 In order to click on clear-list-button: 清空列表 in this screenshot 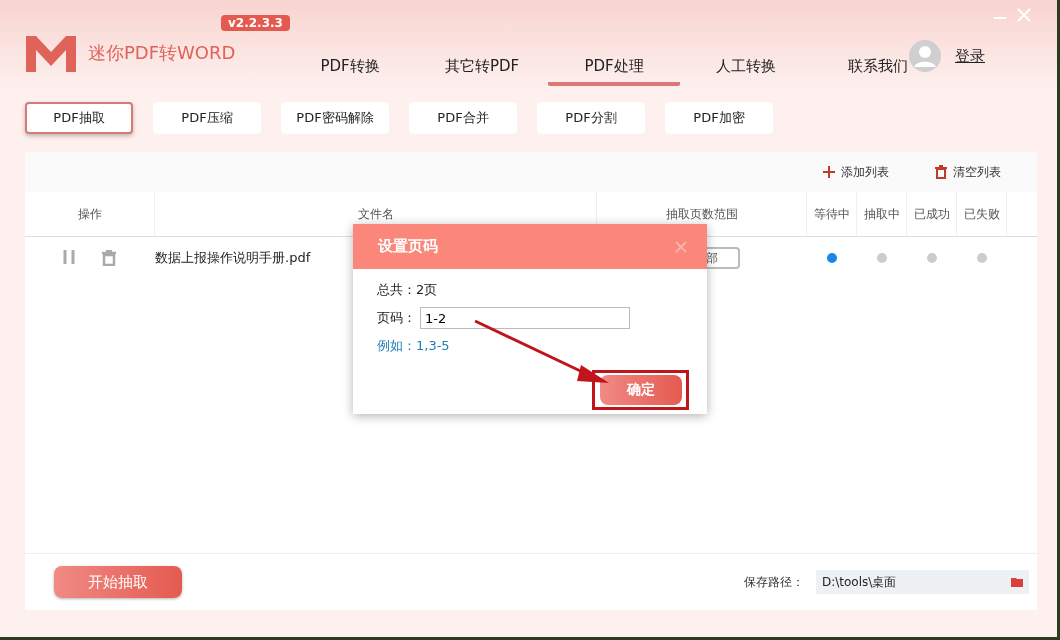, I will do `click(968, 172)`.